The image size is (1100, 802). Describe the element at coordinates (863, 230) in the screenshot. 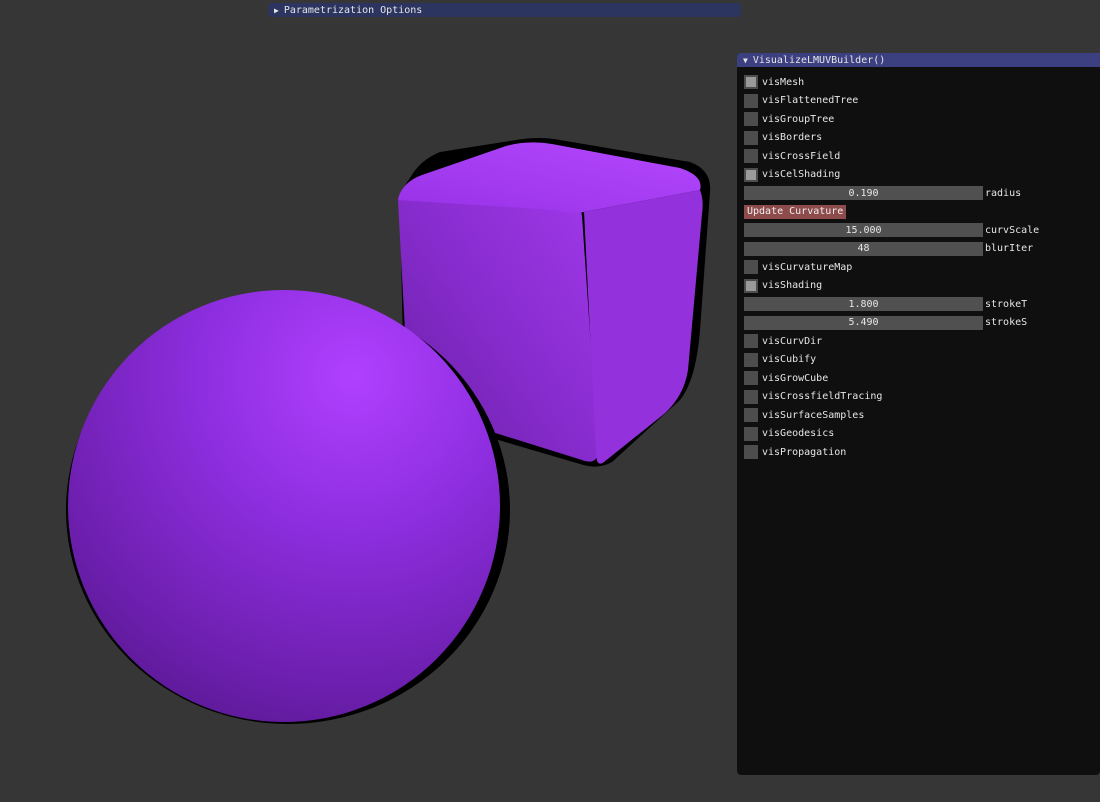

I see `curvscale-drag-float: 15.000` at that location.